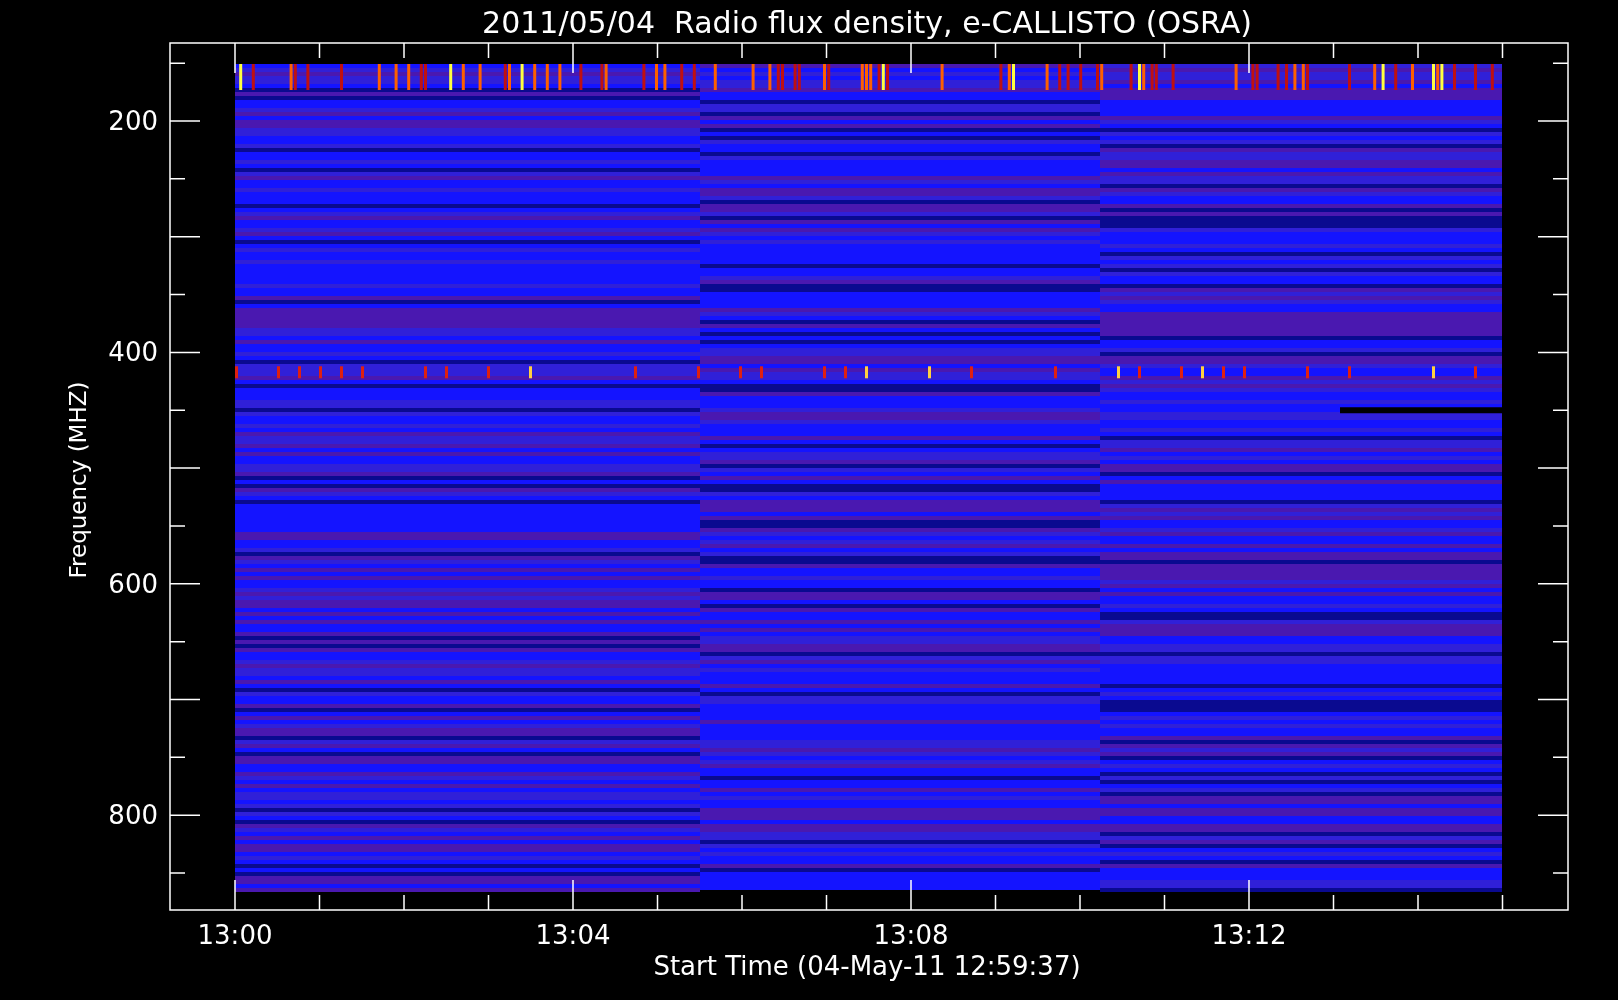  What do you see at coordinates (573, 935) in the screenshot?
I see `x-tick-label: 13:04` at bounding box center [573, 935].